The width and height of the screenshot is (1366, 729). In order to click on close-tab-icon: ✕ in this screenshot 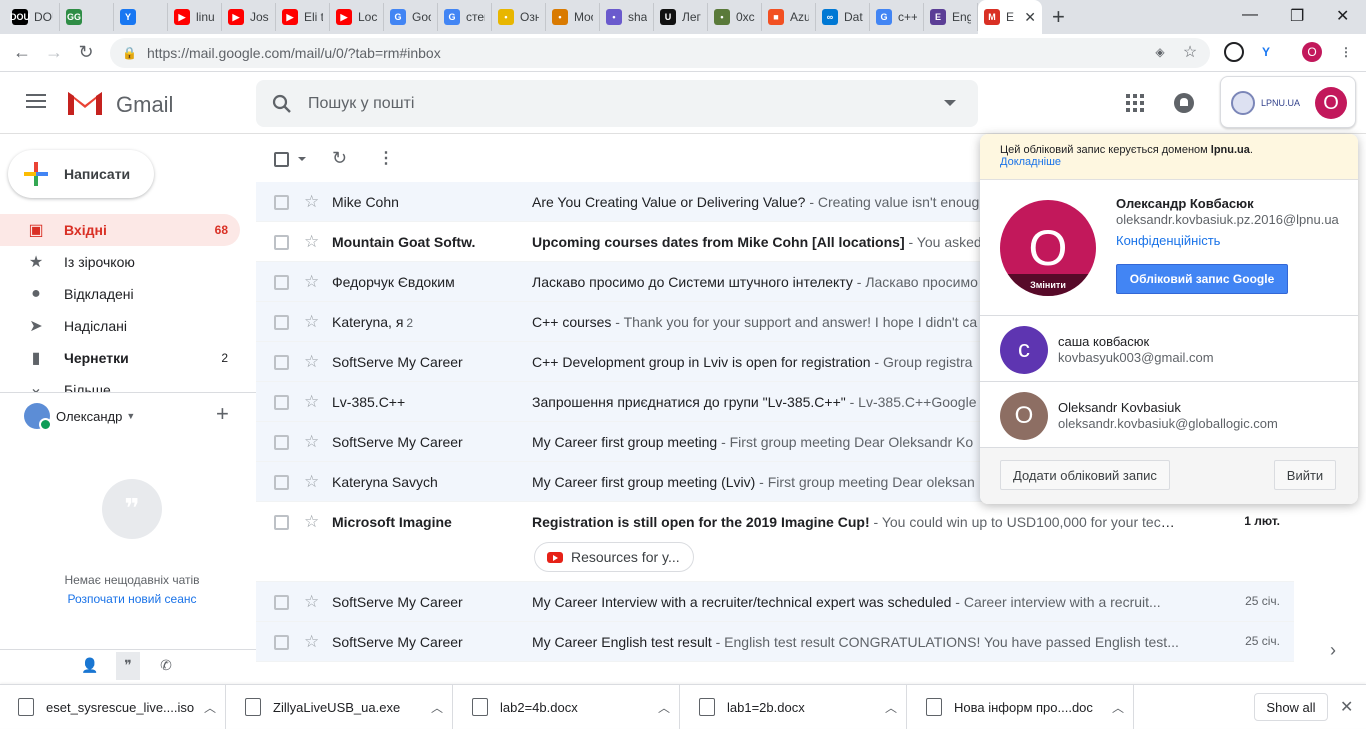, I will do `click(1030, 17)`.